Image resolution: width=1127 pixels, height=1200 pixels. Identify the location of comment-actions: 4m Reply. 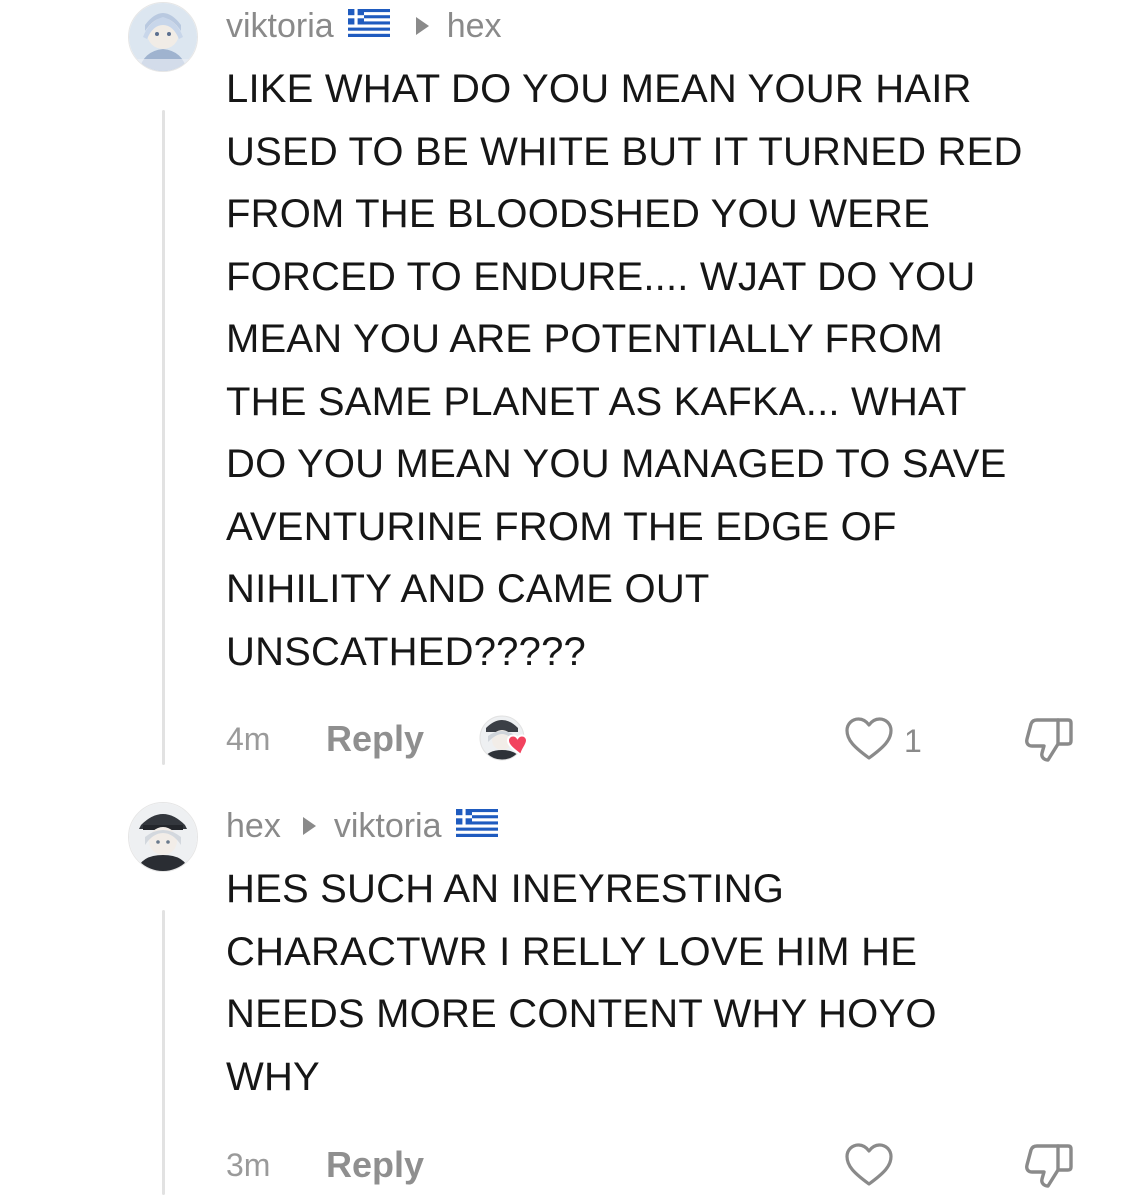
(325, 739).